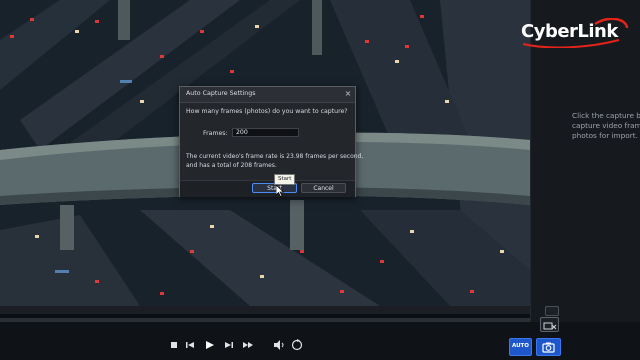  Describe the element at coordinates (267, 95) in the screenshot. I see `dialog-titlebar: Auto Capture Settings ×` at that location.